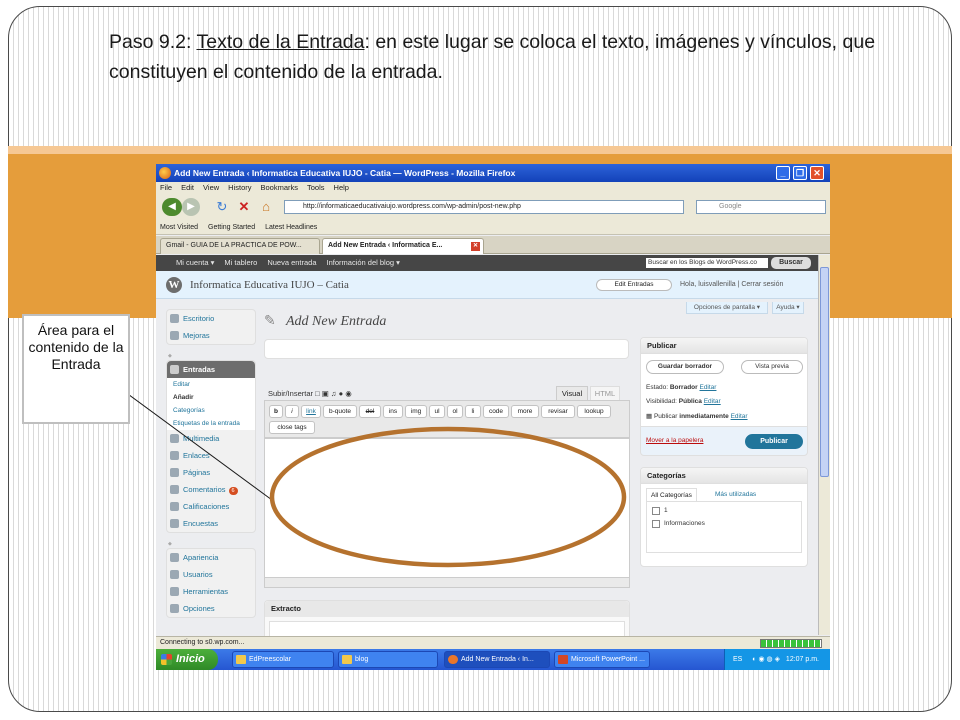 The image size is (960, 720). Describe the element at coordinates (269, 285) in the screenshot. I see `site-title: Informatica Educativa IUJO – Catia` at that location.